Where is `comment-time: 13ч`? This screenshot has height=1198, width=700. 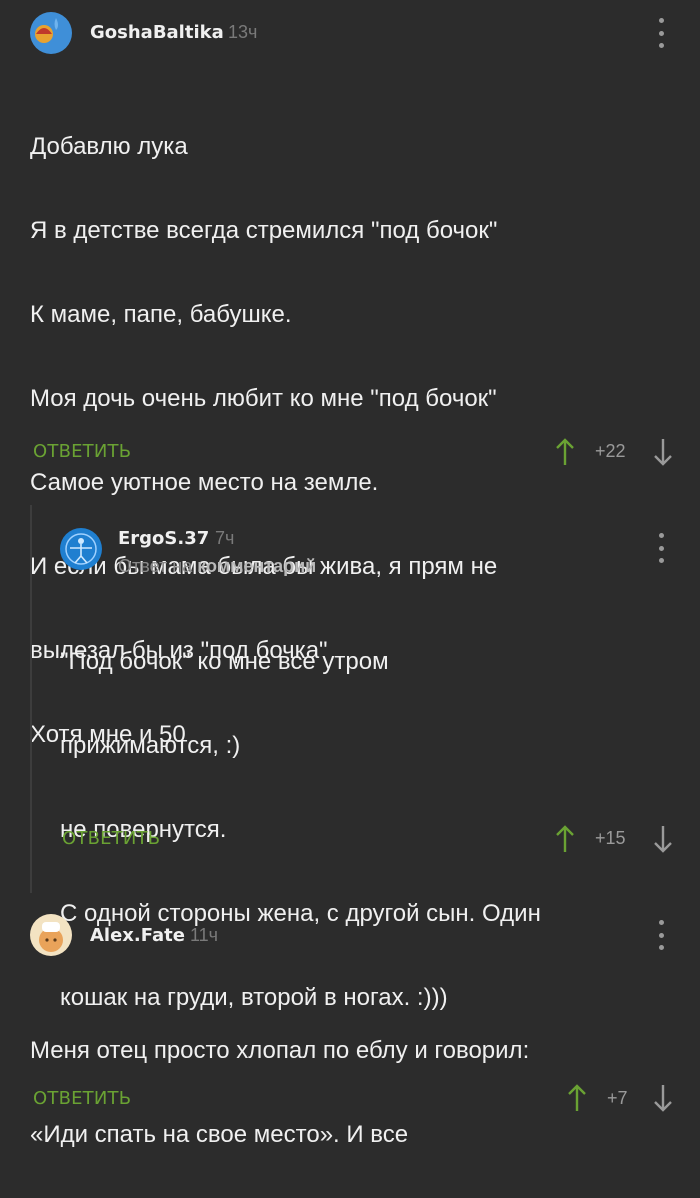
comment-time: 13ч is located at coordinates (243, 32).